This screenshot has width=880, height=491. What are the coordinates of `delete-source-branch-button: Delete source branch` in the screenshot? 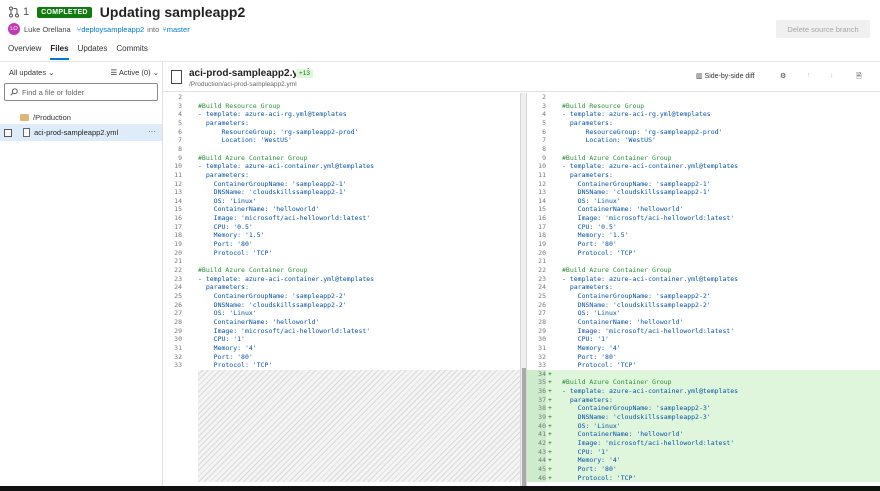 It's located at (823, 29).